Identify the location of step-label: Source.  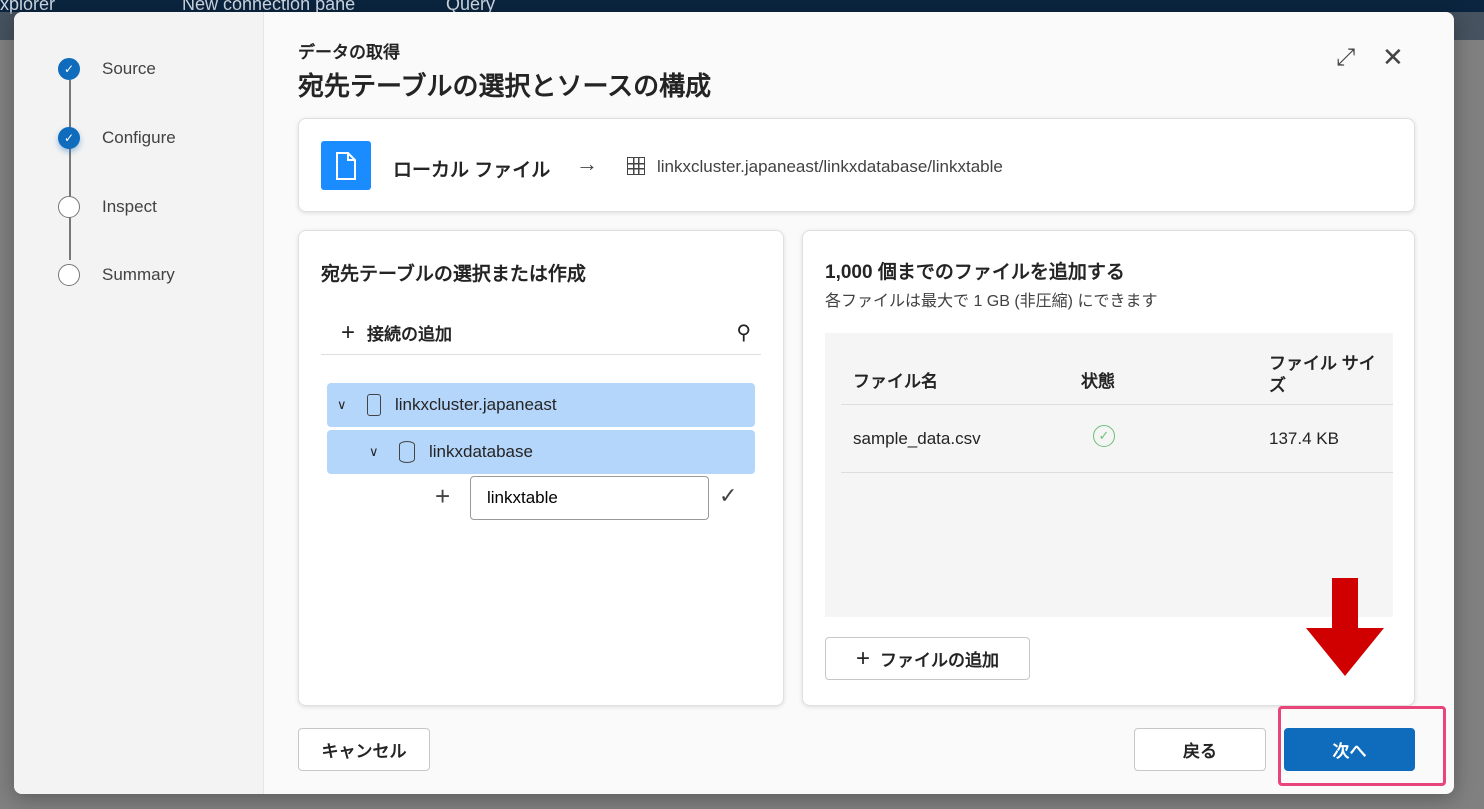
(129, 68).